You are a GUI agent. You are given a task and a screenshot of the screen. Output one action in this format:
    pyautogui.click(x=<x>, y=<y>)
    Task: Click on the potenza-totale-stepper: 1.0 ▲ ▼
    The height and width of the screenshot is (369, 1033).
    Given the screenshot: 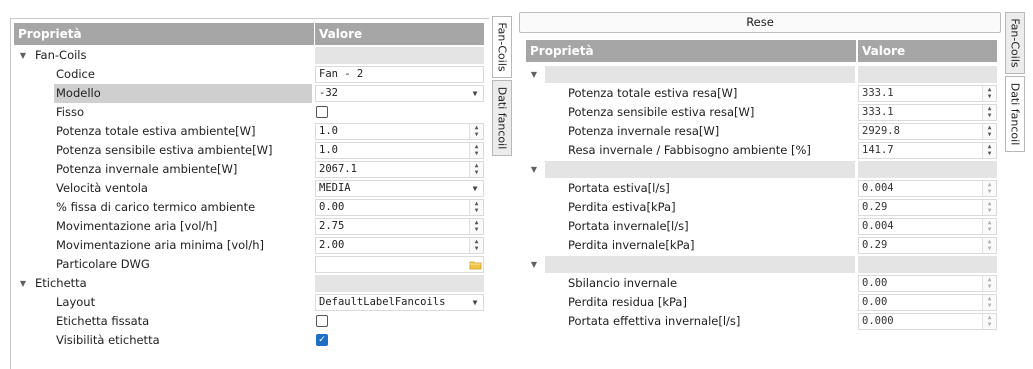 What is the action you would take?
    pyautogui.click(x=399, y=131)
    